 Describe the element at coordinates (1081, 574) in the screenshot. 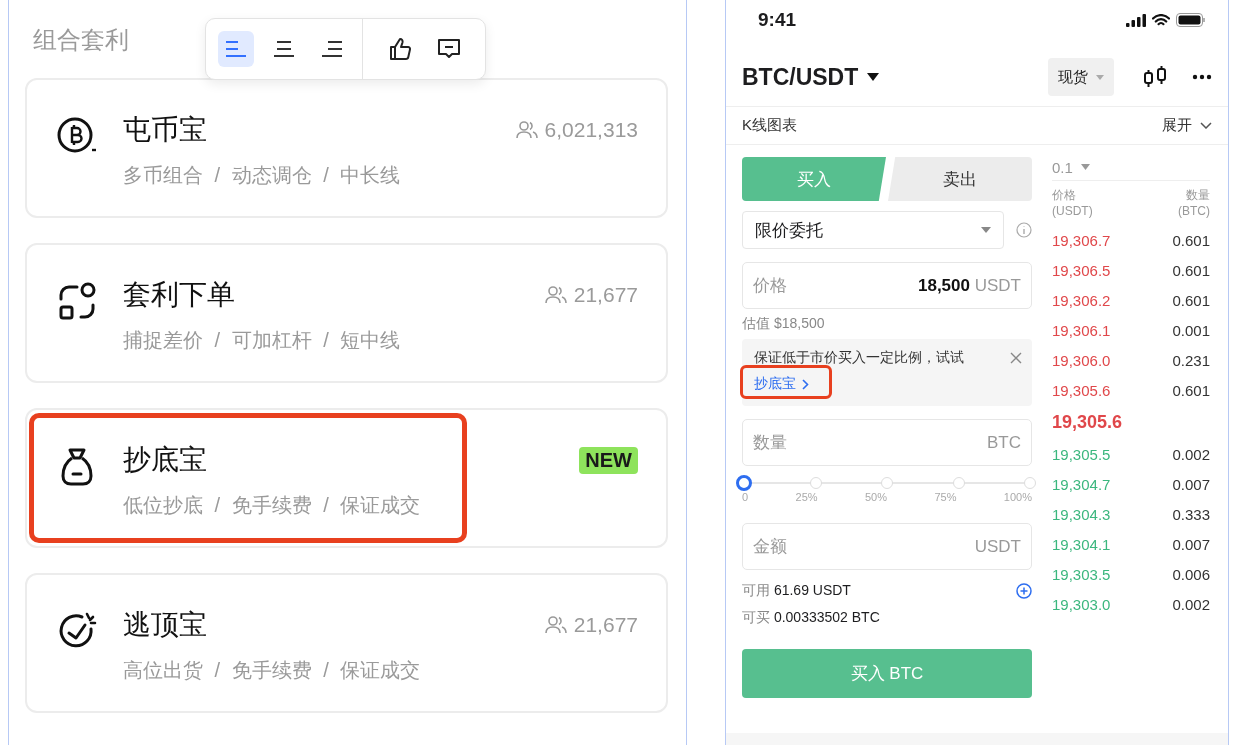

I see `bid-price: 19,303.5` at that location.